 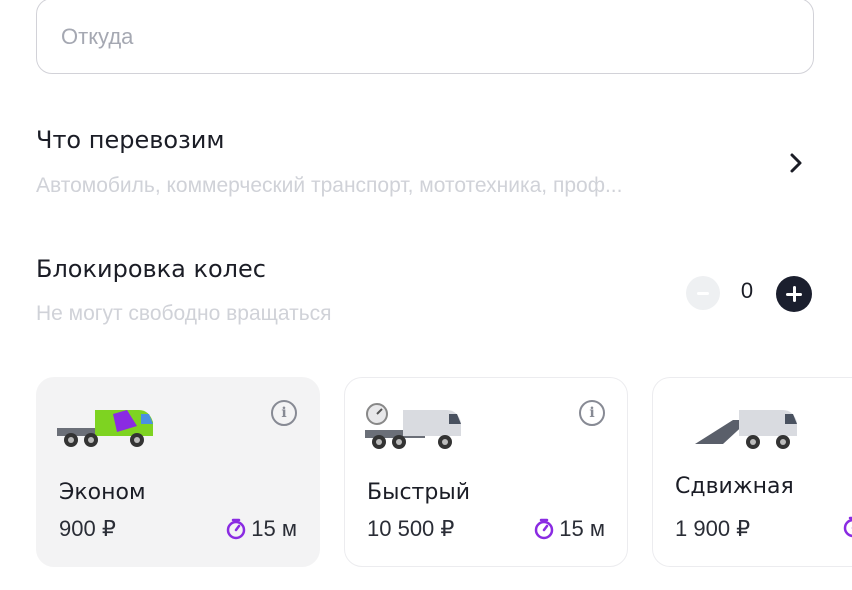 What do you see at coordinates (413, 426) in the screenshot?
I see `truck-fast-image` at bounding box center [413, 426].